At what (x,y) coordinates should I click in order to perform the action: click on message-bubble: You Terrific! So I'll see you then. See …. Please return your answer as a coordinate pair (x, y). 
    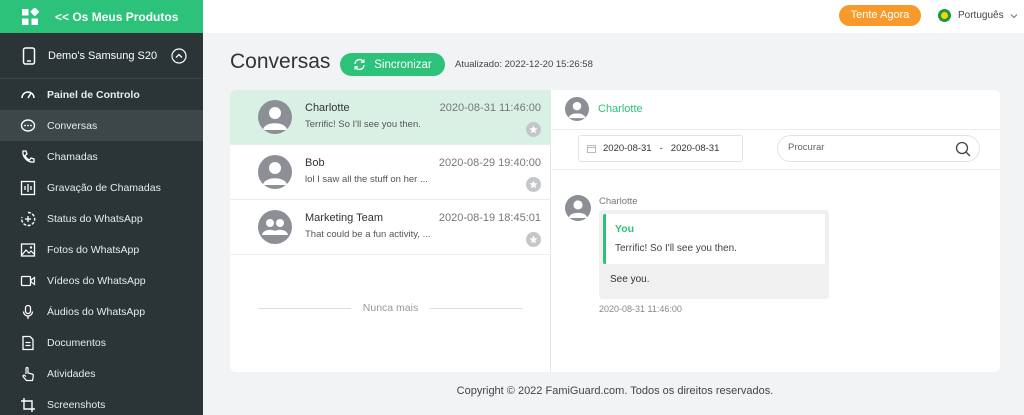
    Looking at the image, I should click on (714, 254).